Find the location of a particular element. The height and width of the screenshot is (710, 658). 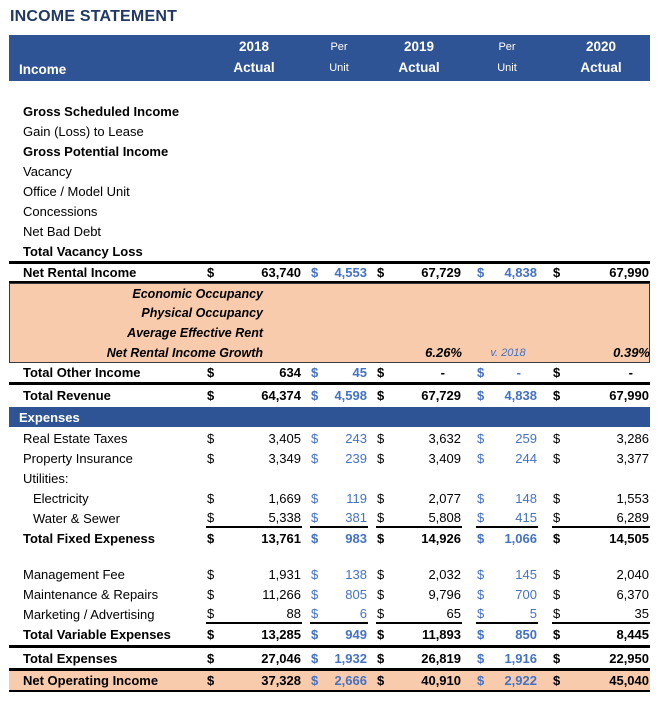

money-cell: $983 is located at coordinates (339, 538).